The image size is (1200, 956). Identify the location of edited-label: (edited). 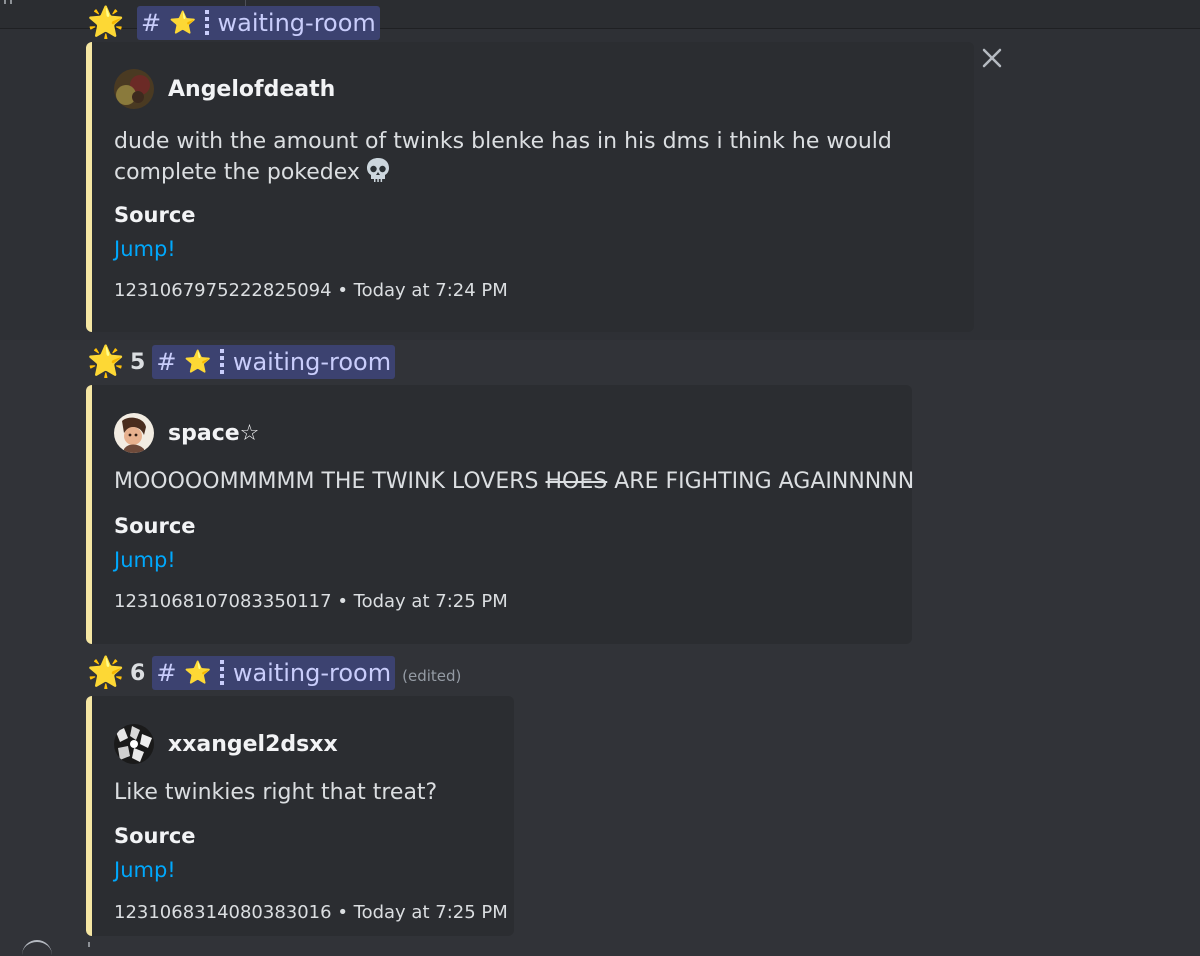
(432, 676).